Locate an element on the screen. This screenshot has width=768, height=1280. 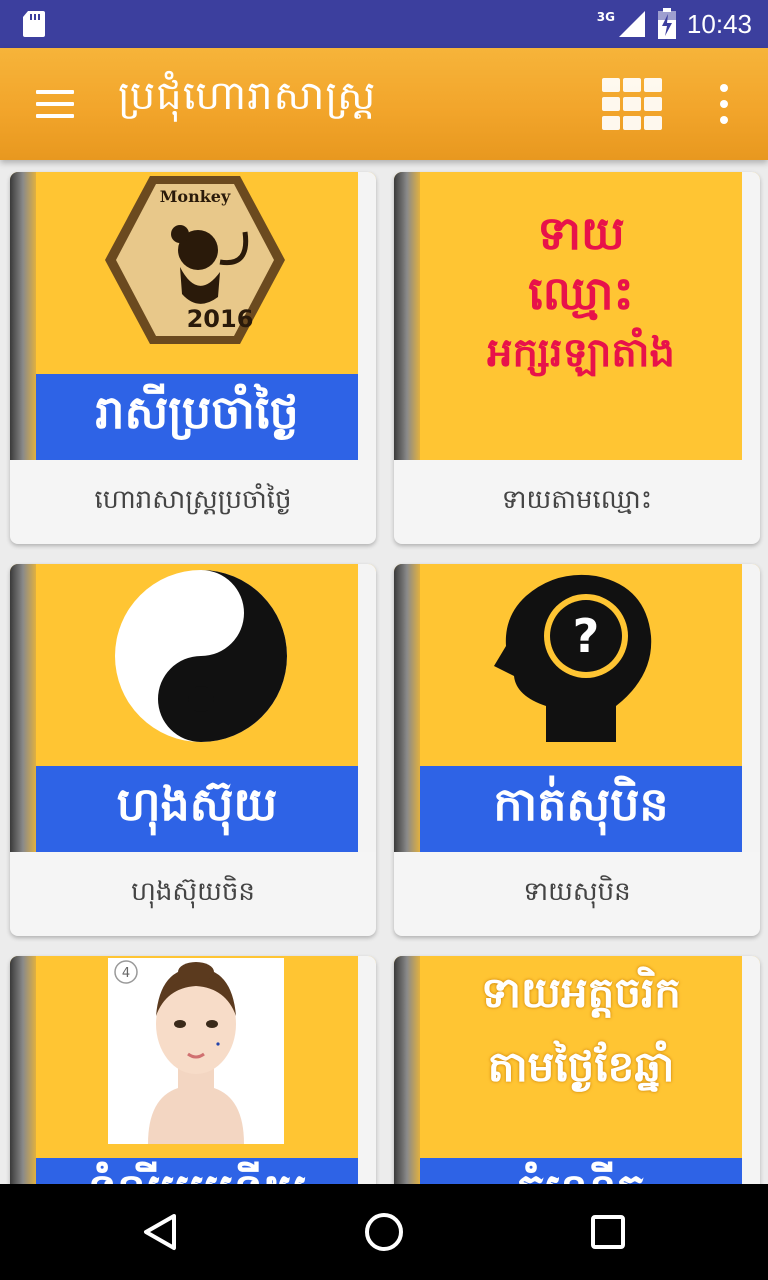
card-thumbnail: ទាយអត្តចរិក តាមថ្ងៃខែឆ្នាំ កំណើត is located at coordinates (577, 1070).